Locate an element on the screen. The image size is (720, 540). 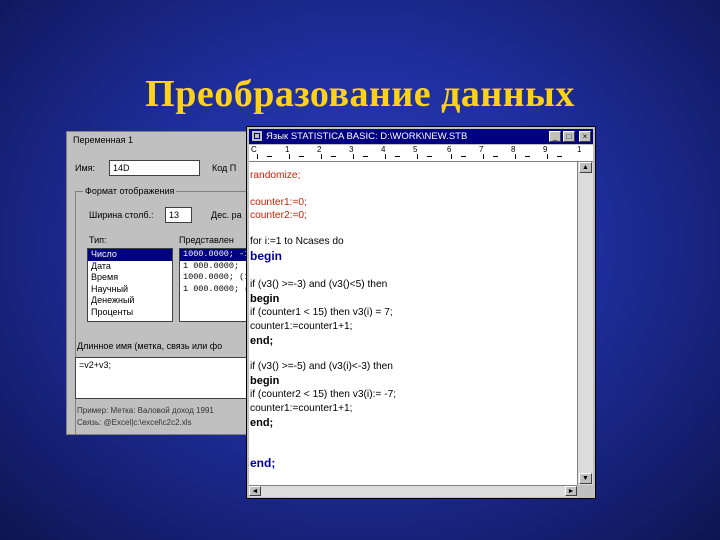
type-label: Тип: is located at coordinates (98, 240).